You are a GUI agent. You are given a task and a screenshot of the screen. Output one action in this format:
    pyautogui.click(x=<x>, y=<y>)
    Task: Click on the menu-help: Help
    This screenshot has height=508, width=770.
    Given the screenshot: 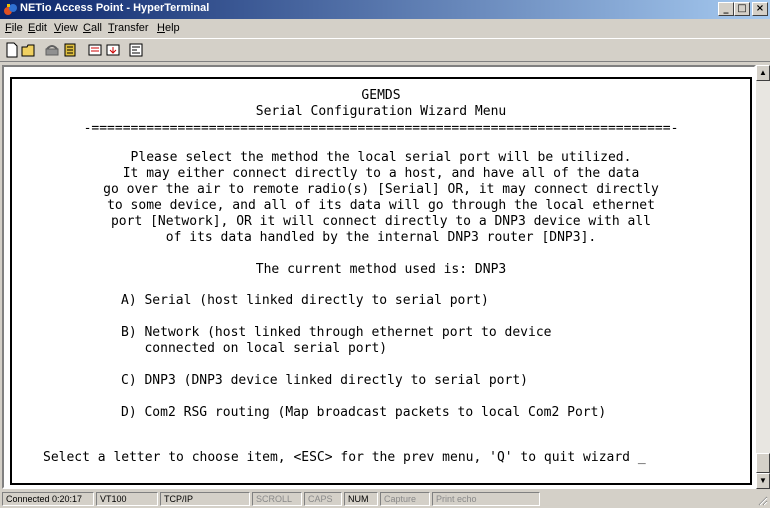 What is the action you would take?
    pyautogui.click(x=168, y=28)
    